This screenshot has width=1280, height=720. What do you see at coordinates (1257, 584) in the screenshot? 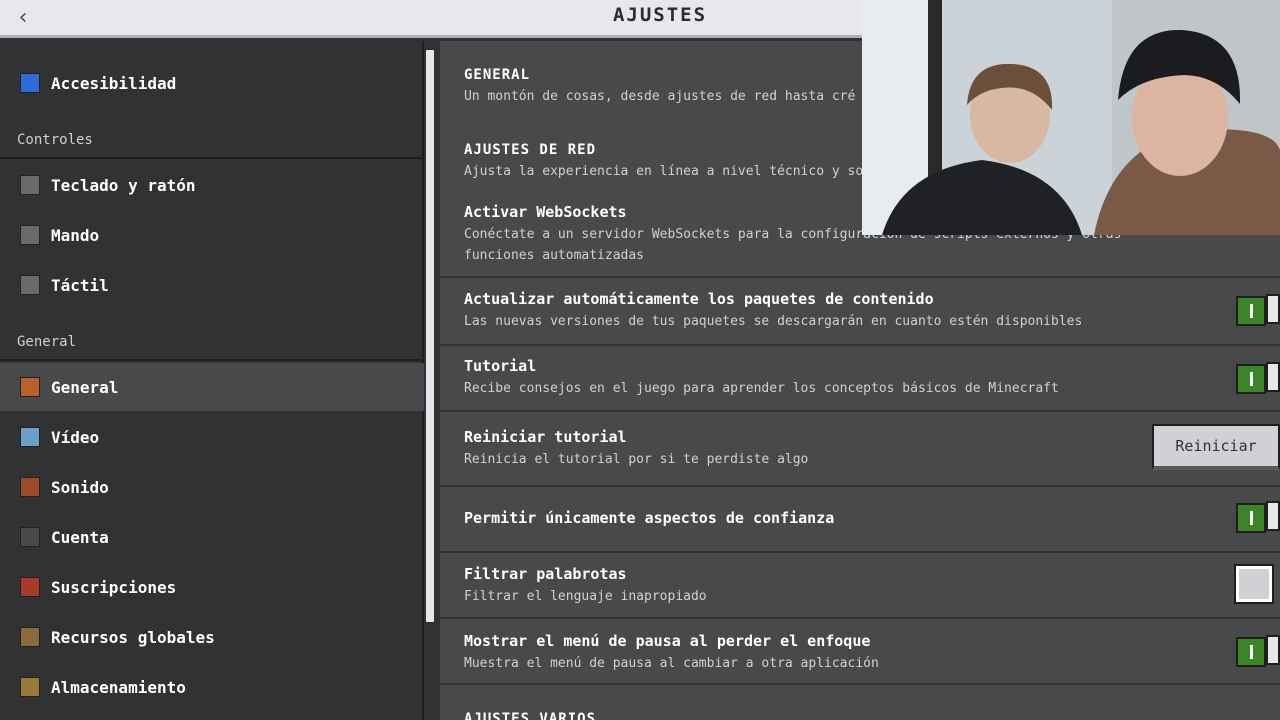
I see `profanity-filter-toggle` at bounding box center [1257, 584].